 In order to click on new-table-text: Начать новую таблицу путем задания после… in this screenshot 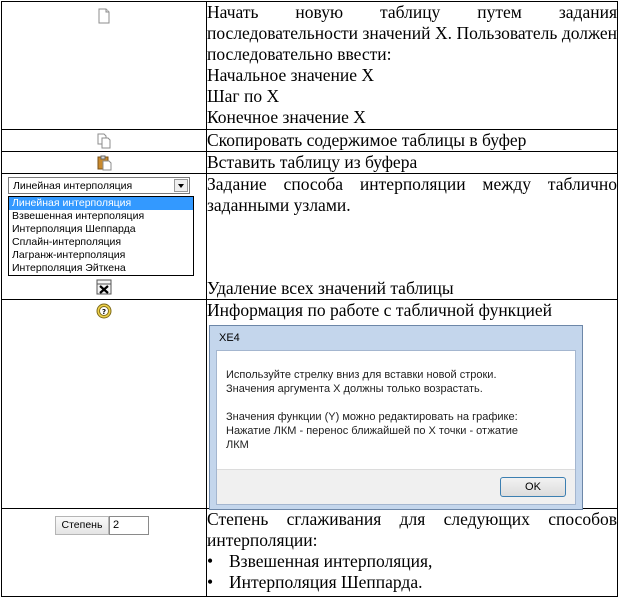, I will do `click(412, 33)`.